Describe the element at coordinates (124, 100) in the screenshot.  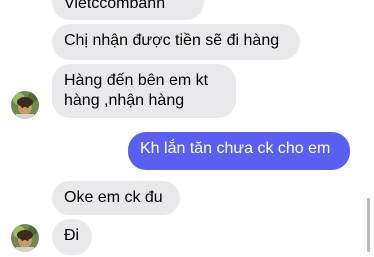
I see `message-text-line-2: hàng ,nhận hàng` at that location.